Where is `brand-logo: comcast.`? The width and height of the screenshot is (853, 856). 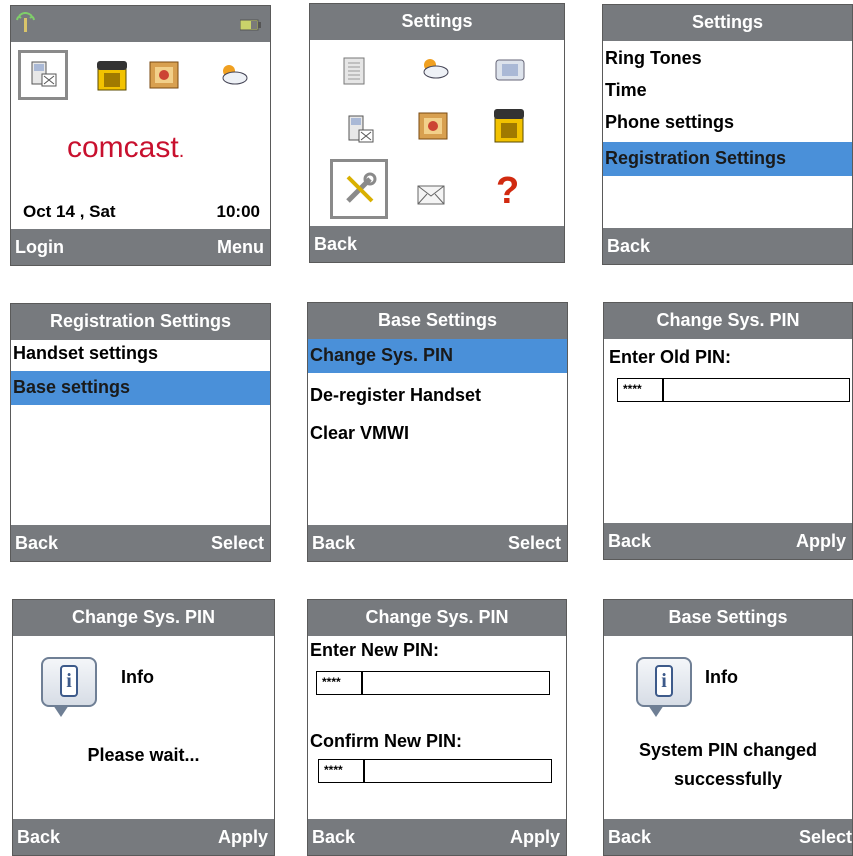
brand-logo: comcast. is located at coordinates (125, 148).